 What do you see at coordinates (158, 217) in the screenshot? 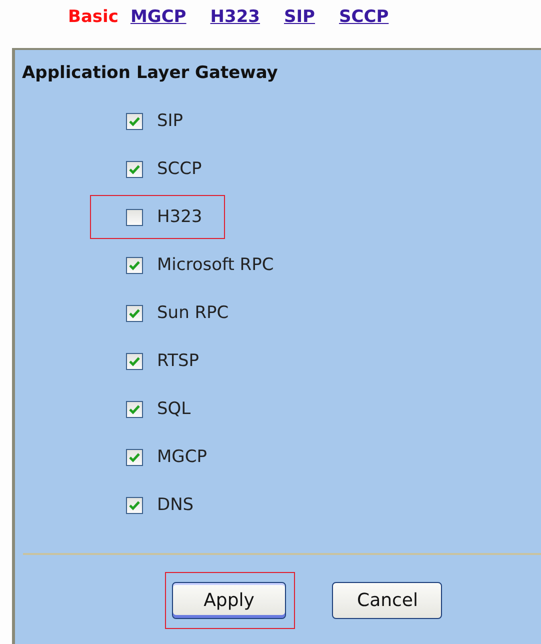
I see `option-checkbox: H323` at bounding box center [158, 217].